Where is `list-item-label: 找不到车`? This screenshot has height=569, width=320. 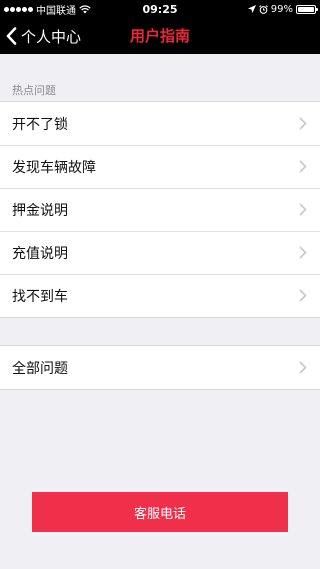
list-item-label: 找不到车 is located at coordinates (40, 296).